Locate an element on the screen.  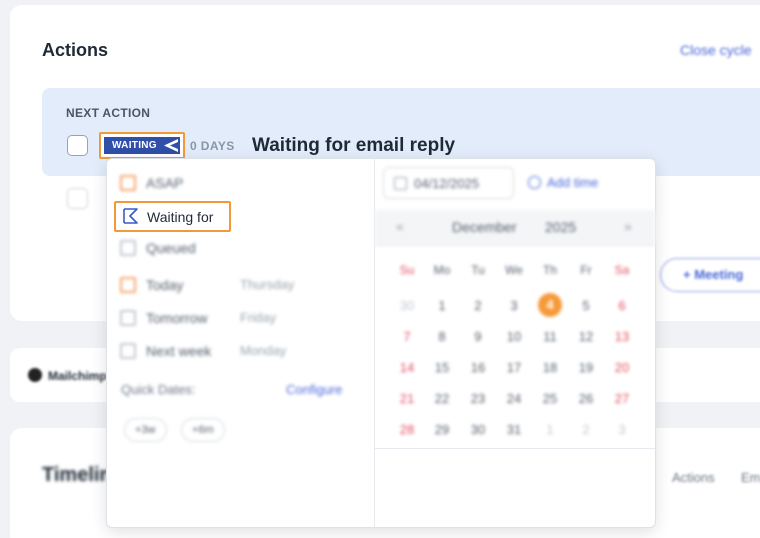
action-title: Waiting for email reply is located at coordinates (354, 145).